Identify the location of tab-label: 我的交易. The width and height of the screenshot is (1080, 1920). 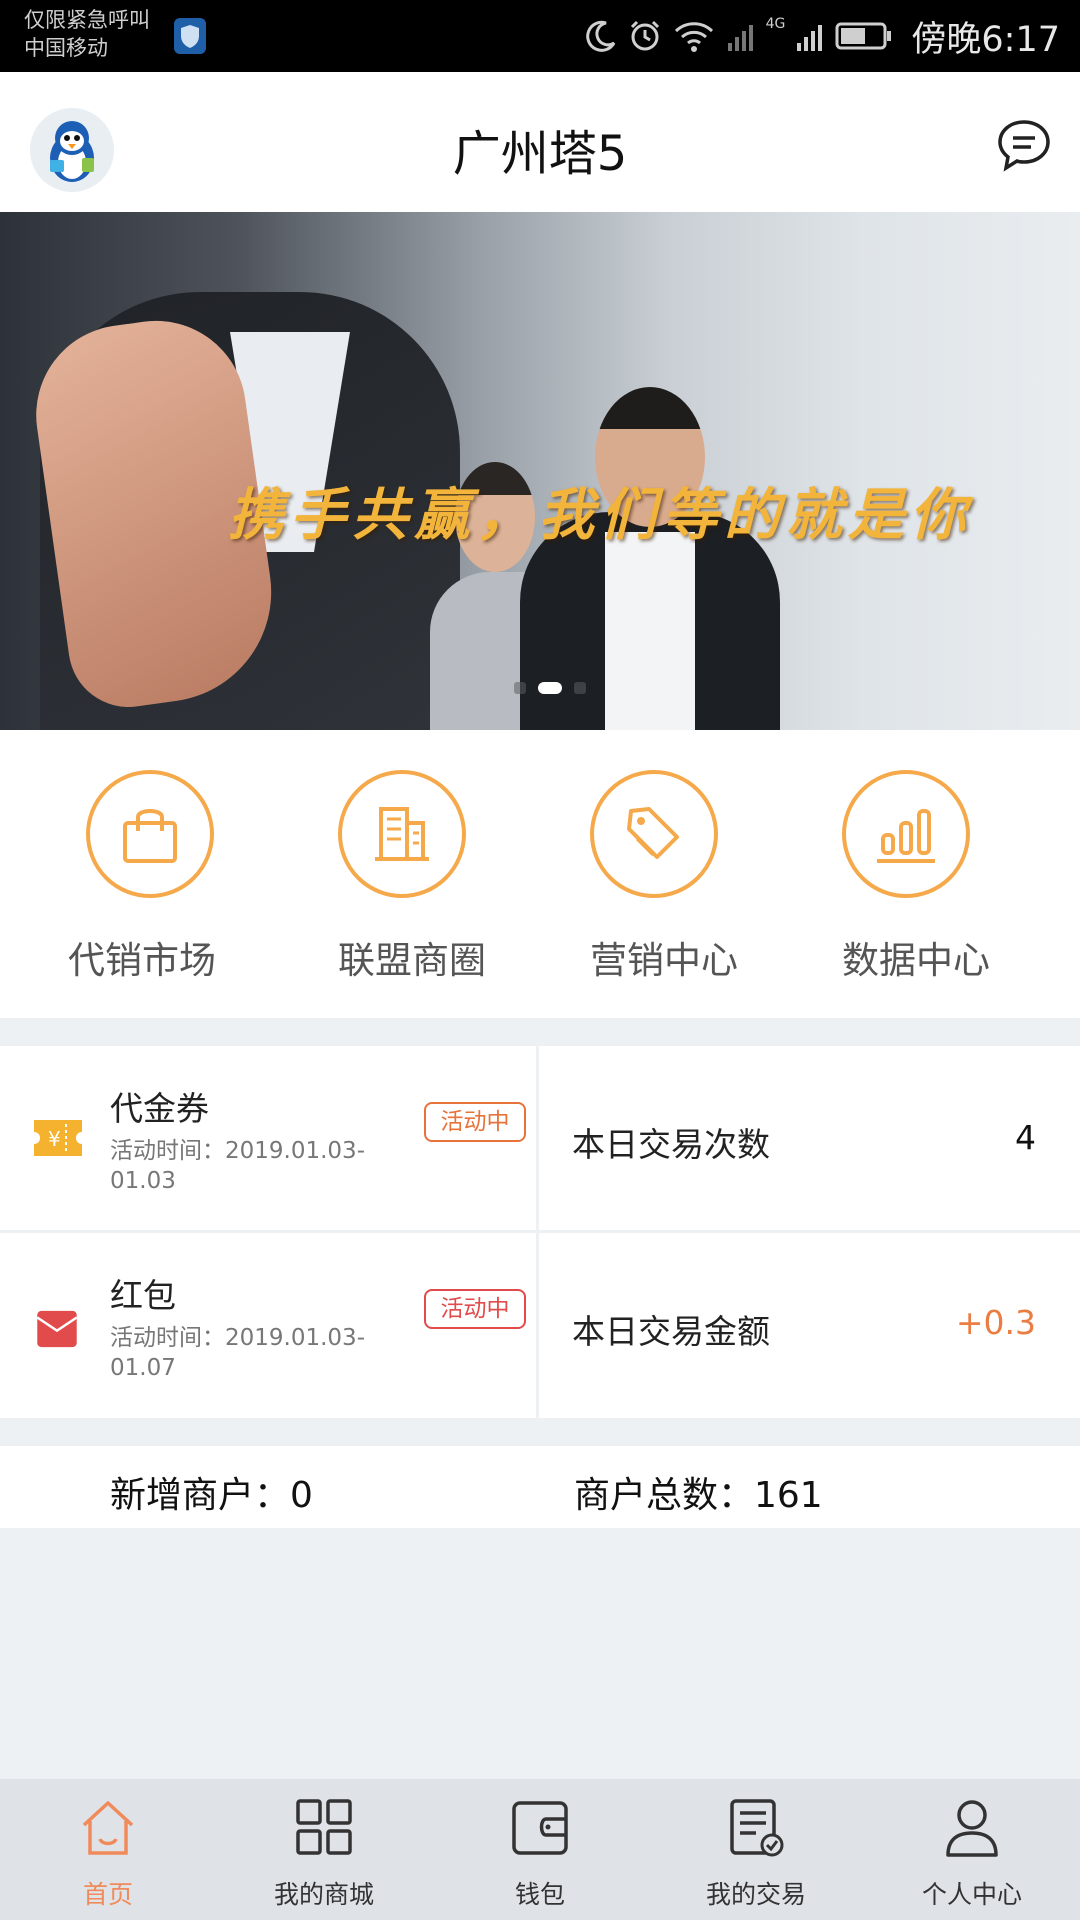
(755, 1894).